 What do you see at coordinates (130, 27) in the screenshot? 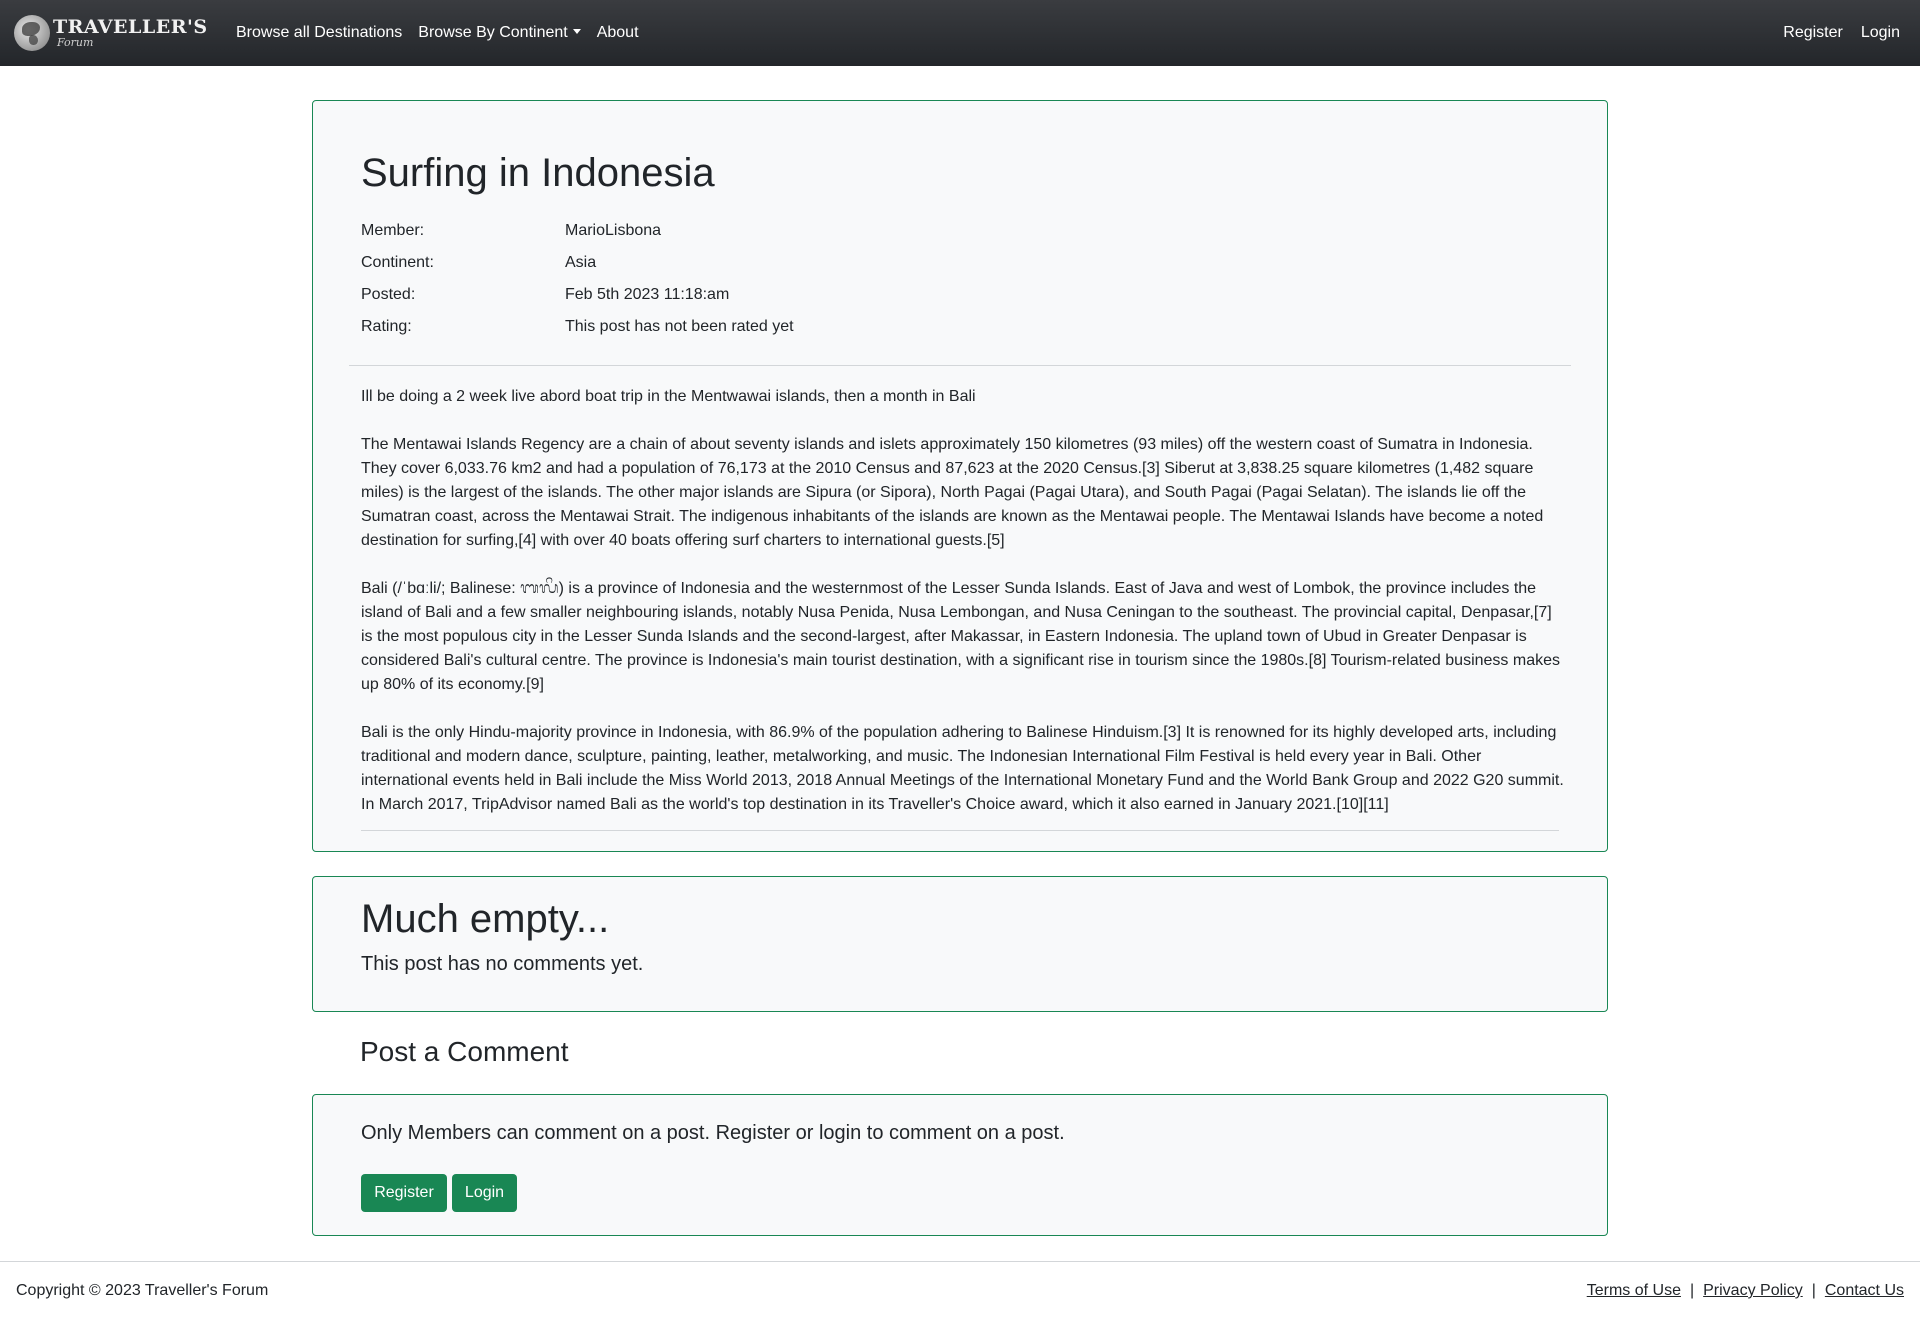
I see `brand-title: TRAVELLER'S` at bounding box center [130, 27].